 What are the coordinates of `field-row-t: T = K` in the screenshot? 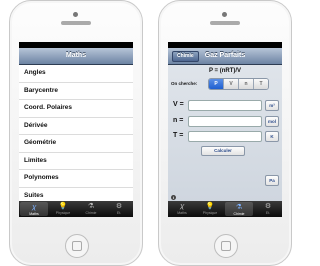 It's located at (226, 136).